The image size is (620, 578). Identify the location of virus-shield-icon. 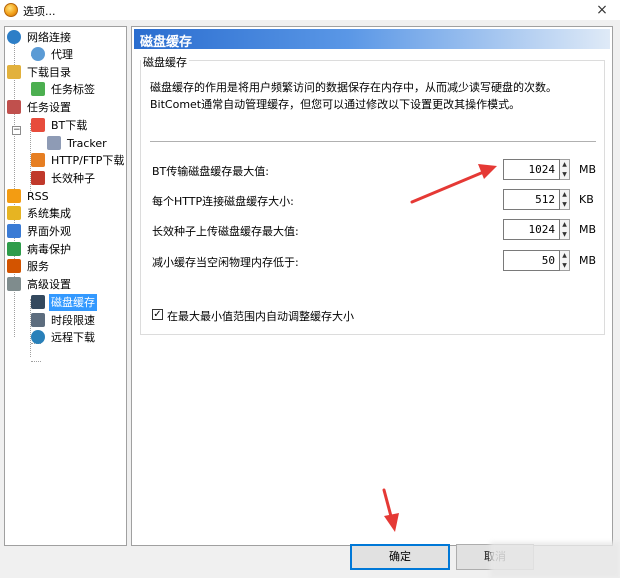
(14, 249).